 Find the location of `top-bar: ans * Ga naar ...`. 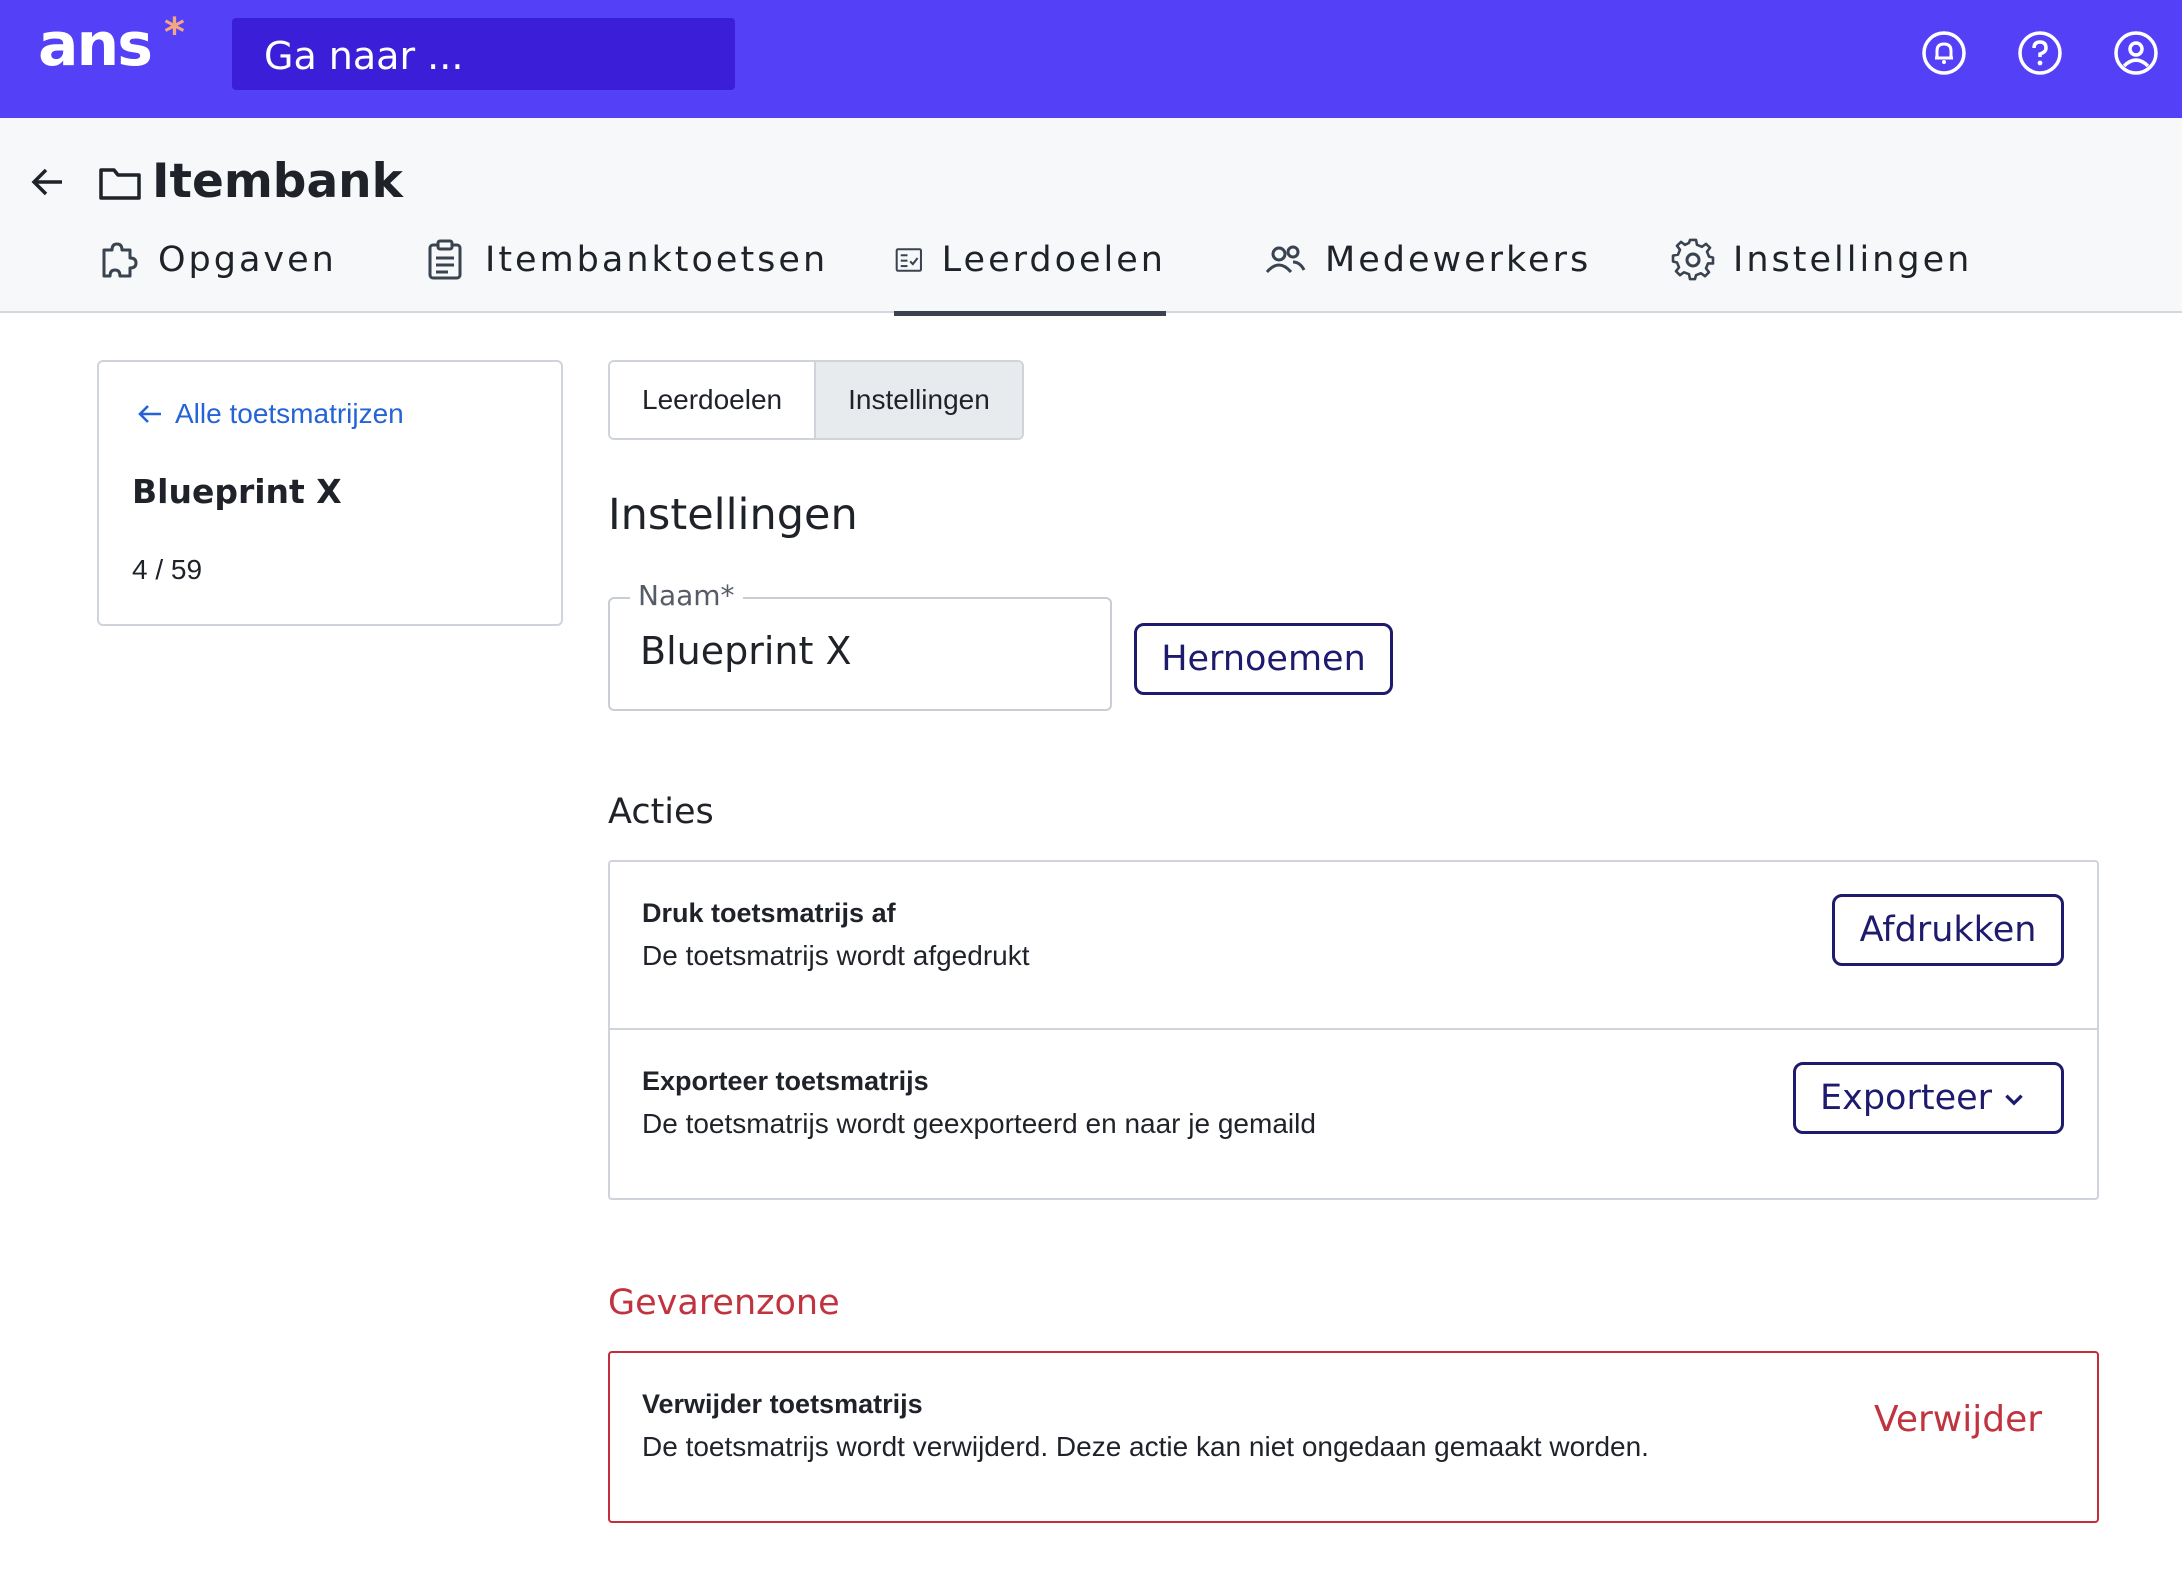

top-bar: ans * Ga naar ... is located at coordinates (1091, 59).